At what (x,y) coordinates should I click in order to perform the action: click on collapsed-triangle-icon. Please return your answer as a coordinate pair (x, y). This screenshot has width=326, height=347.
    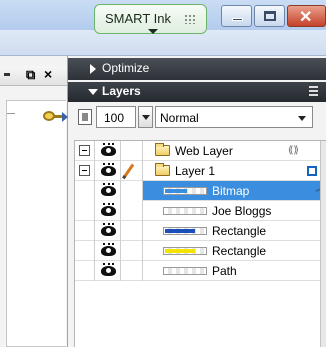
    Looking at the image, I should click on (93, 69).